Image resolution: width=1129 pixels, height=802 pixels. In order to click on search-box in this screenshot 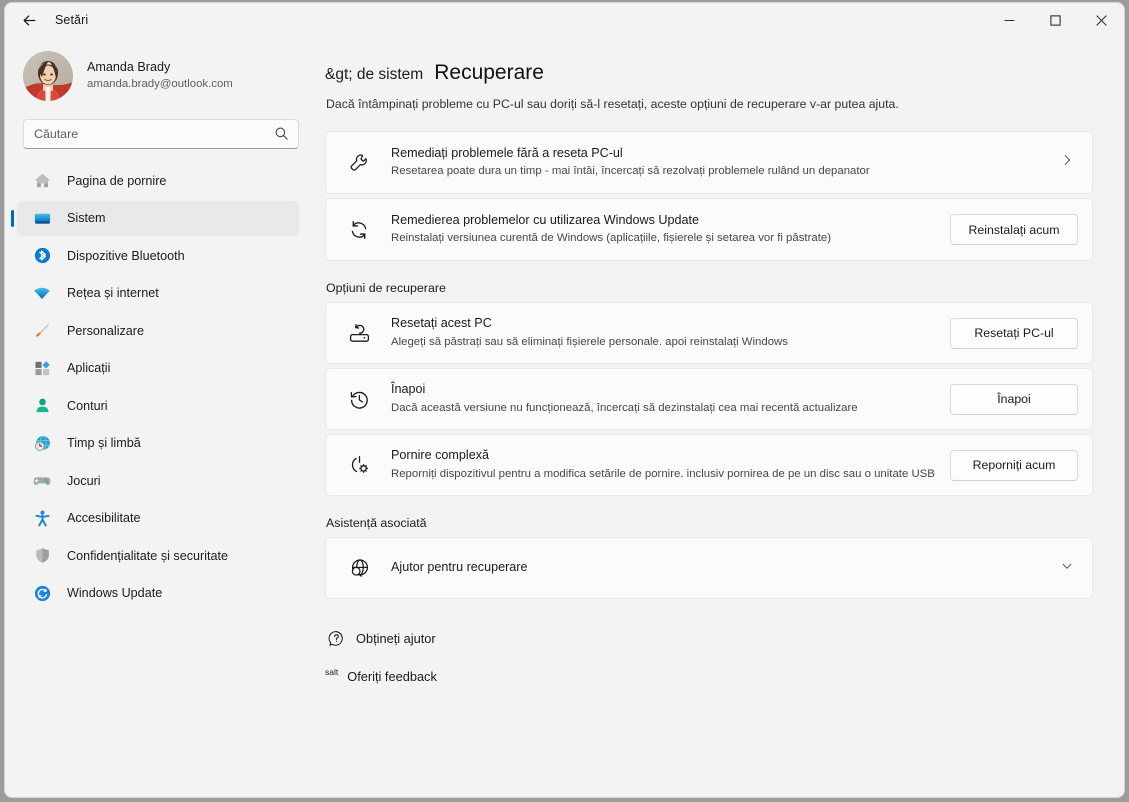, I will do `click(161, 134)`.